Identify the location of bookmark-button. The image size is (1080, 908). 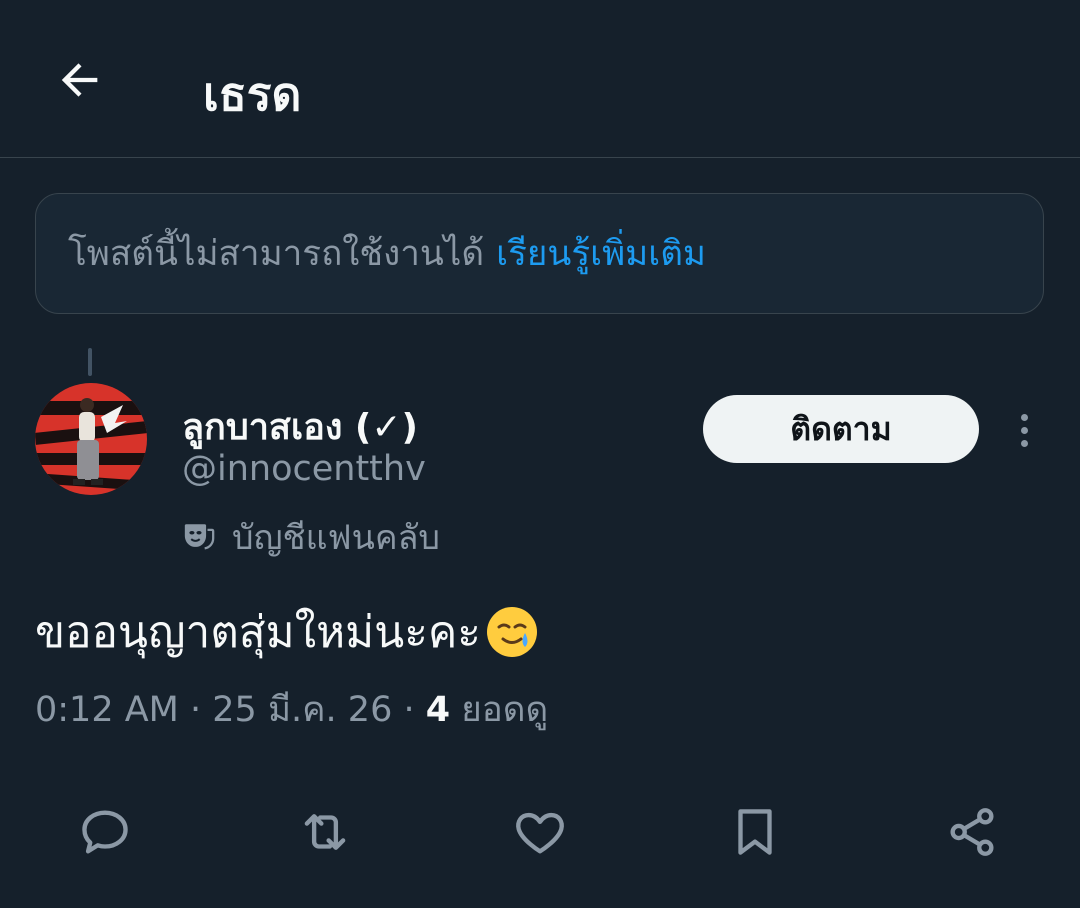
(755, 832).